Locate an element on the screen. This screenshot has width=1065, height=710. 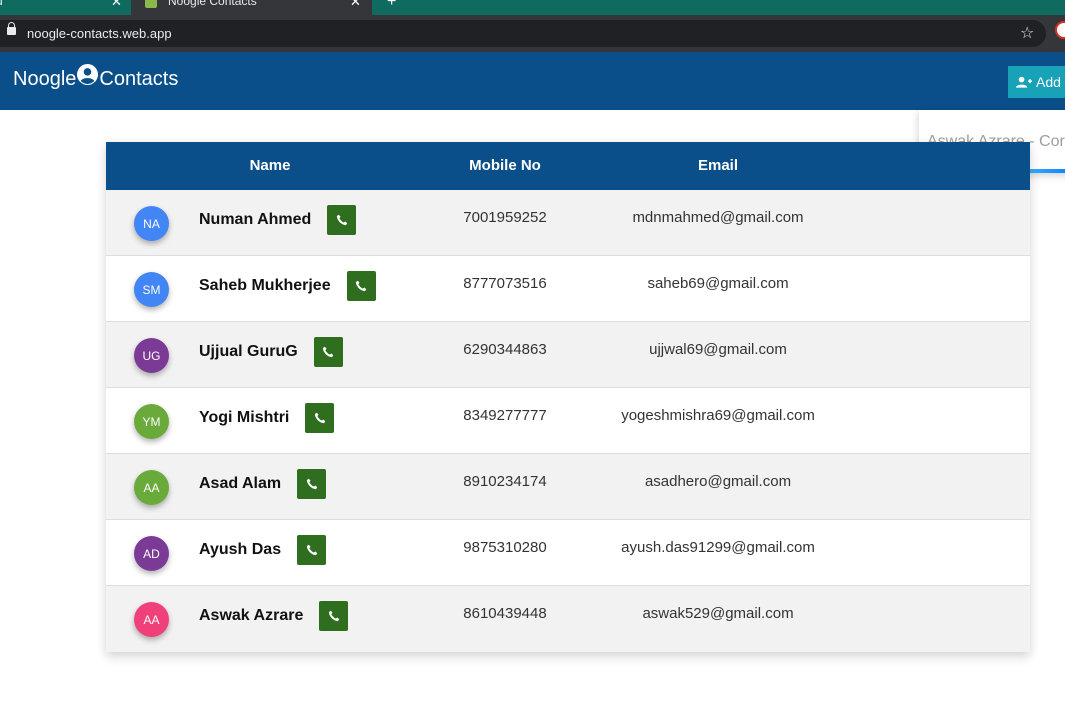
avatar-initials: UG is located at coordinates (151, 355).